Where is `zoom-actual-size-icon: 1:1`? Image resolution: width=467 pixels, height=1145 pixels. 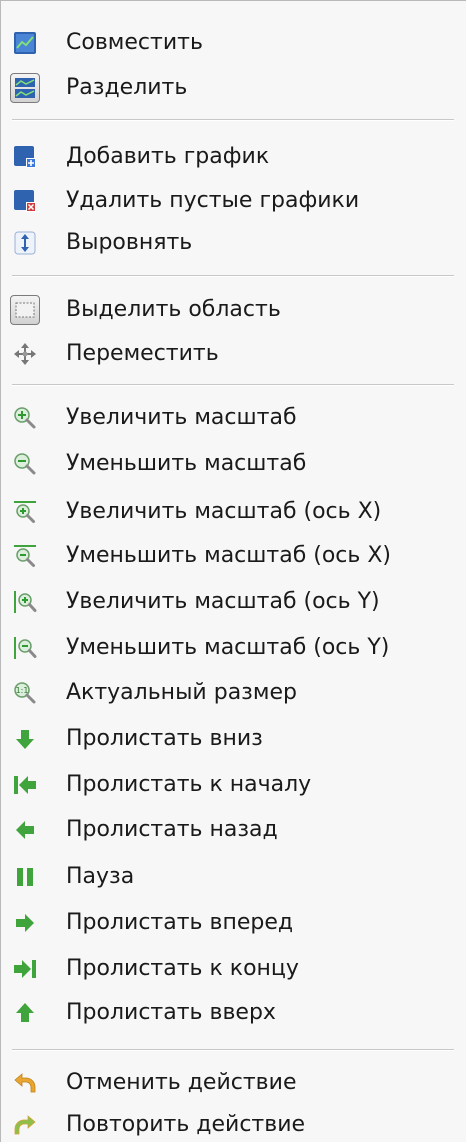
zoom-actual-size-icon: 1:1 is located at coordinates (25, 693).